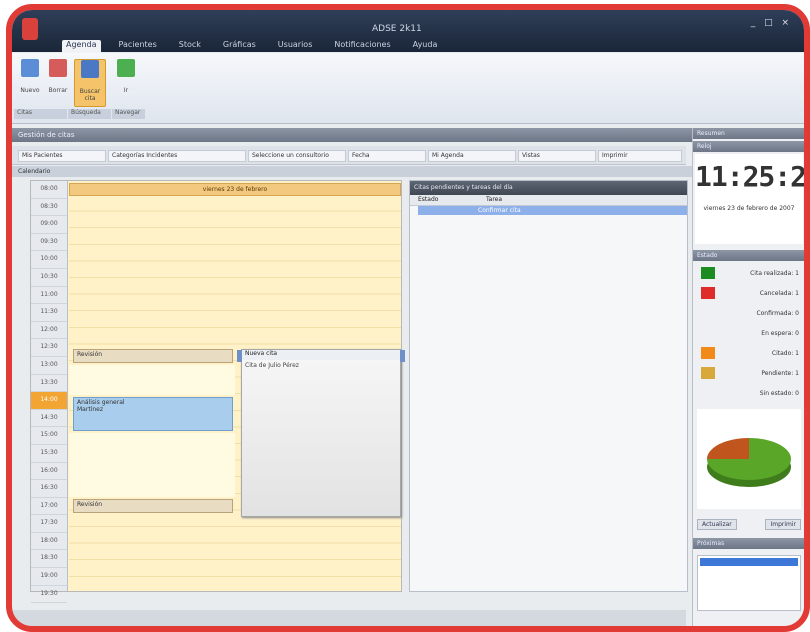  I want to click on tab-stock: Stock, so click(190, 46).